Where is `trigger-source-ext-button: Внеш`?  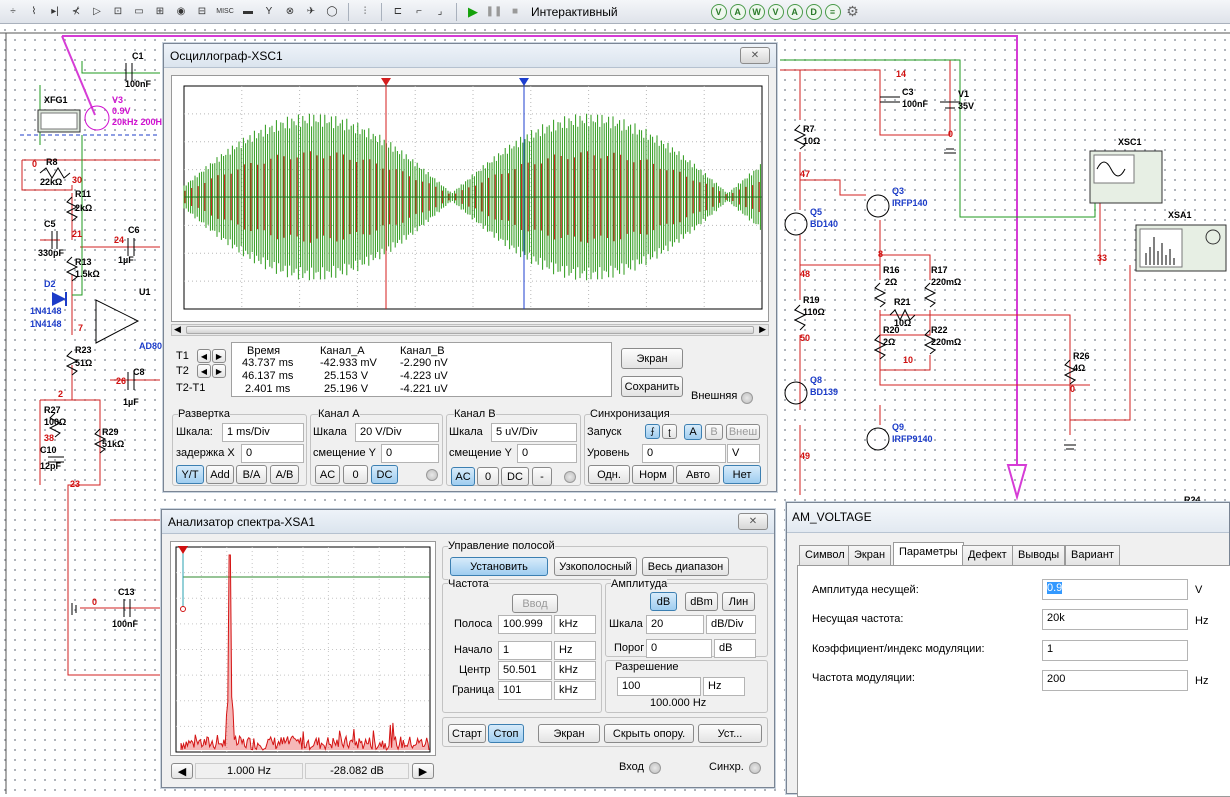
trigger-source-ext-button: Внеш is located at coordinates (743, 432).